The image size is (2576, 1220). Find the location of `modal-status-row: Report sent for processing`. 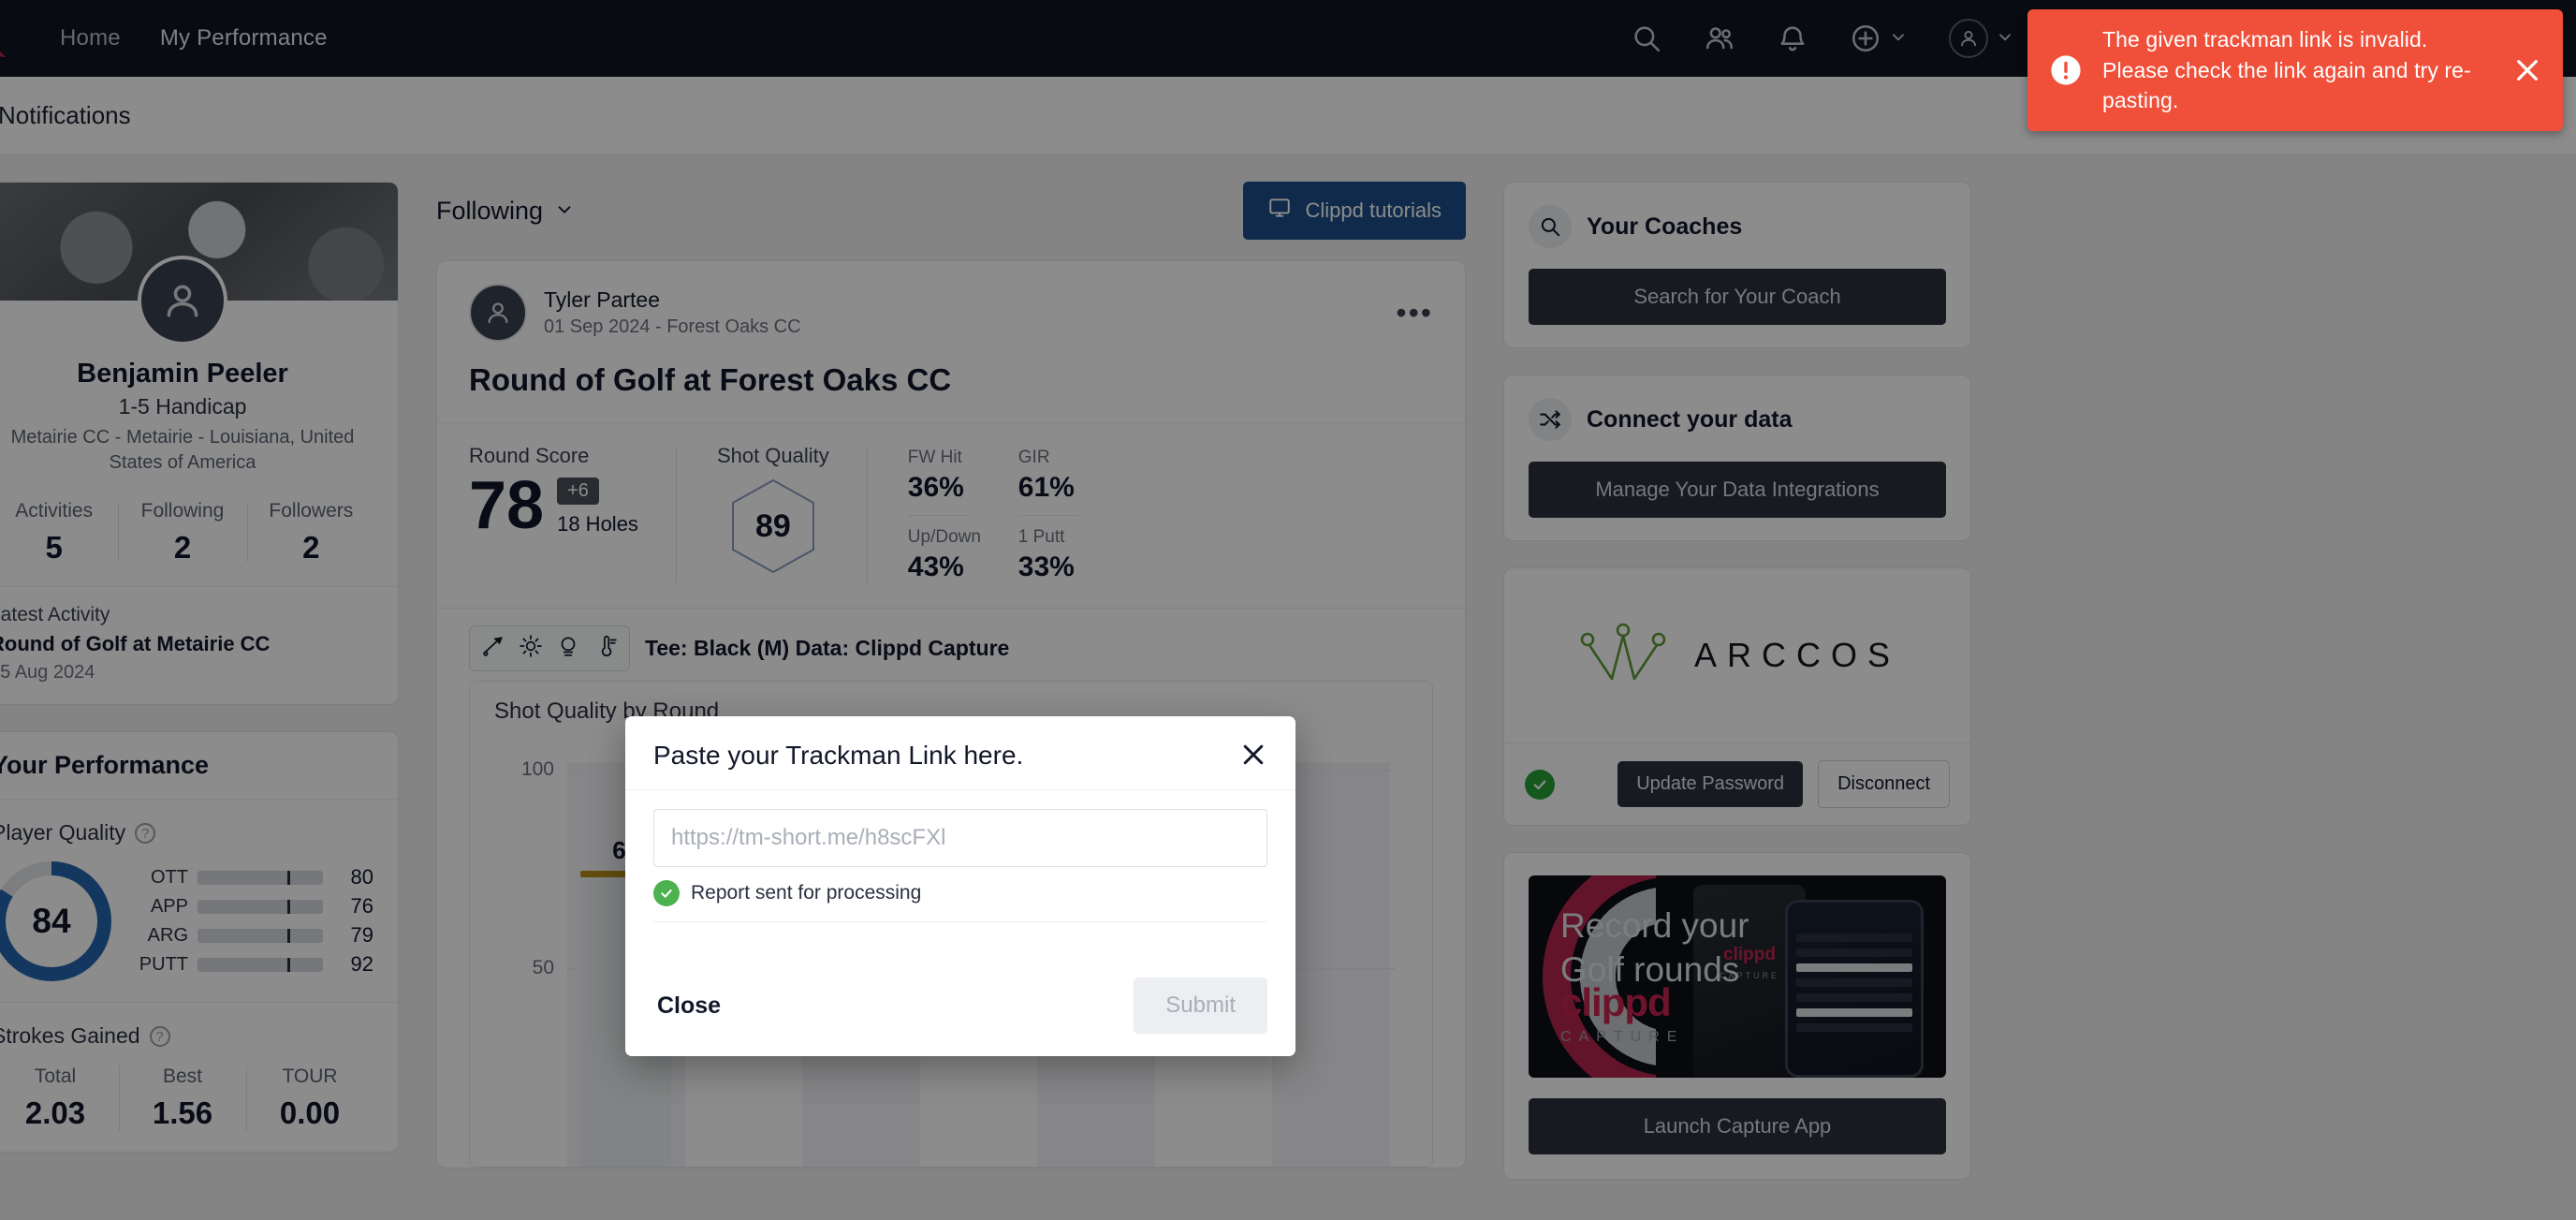

modal-status-row: Report sent for processing is located at coordinates (960, 894).